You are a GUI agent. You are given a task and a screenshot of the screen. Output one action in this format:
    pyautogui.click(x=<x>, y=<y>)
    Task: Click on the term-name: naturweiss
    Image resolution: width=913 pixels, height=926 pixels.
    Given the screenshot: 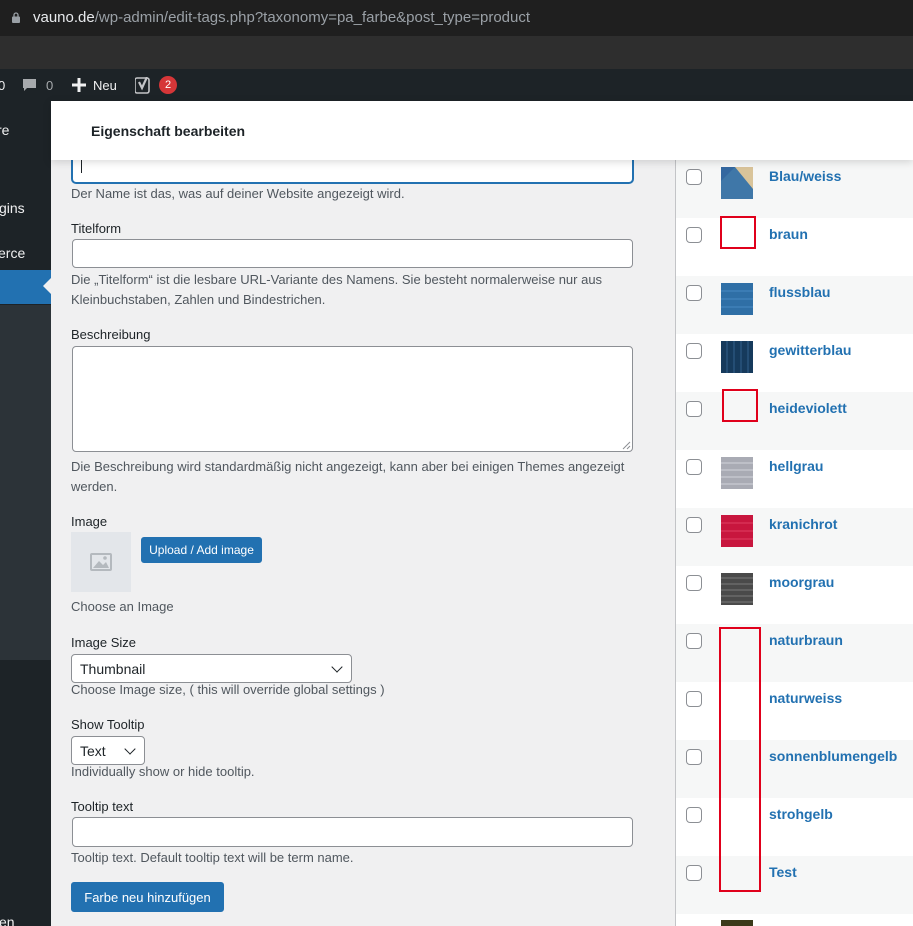 What is the action you would take?
    pyautogui.click(x=805, y=698)
    